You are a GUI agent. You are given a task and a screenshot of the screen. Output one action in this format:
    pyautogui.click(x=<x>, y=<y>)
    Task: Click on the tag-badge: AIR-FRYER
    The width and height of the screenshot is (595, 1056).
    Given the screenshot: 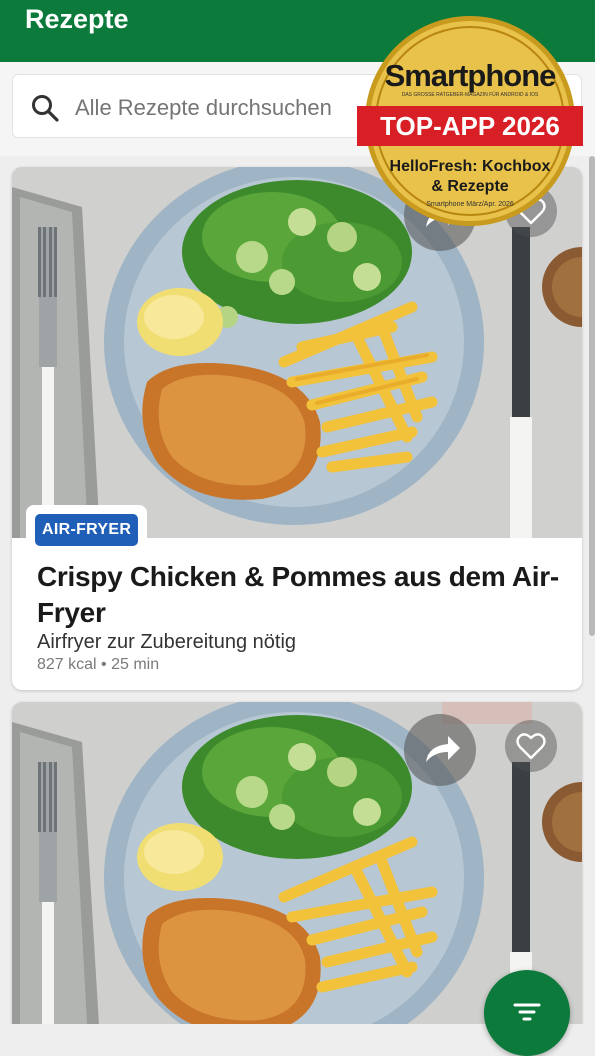 What is the action you would take?
    pyautogui.click(x=87, y=530)
    